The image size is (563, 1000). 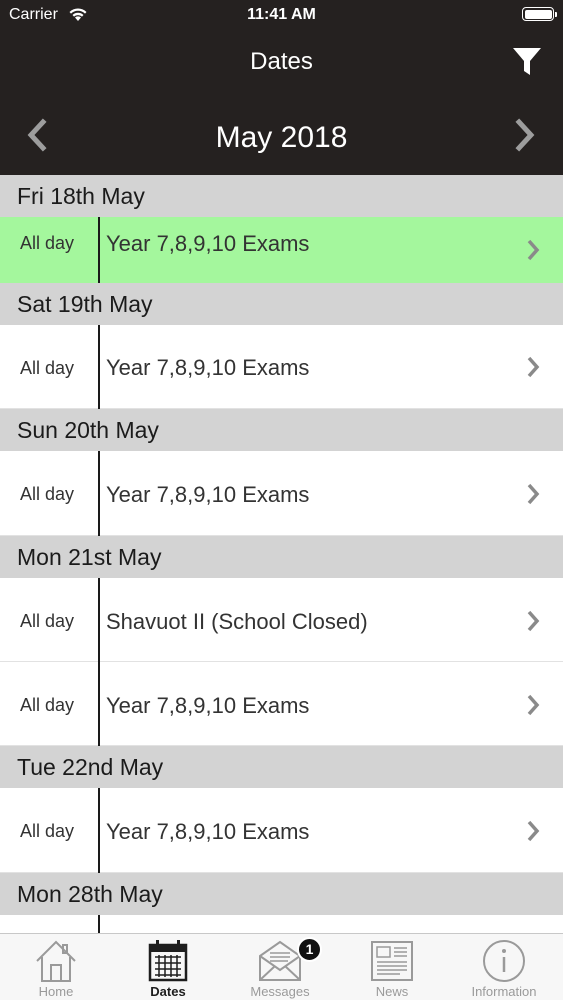 I want to click on event-row: All day Shavuot II (School Closed), so click(x=281, y=620).